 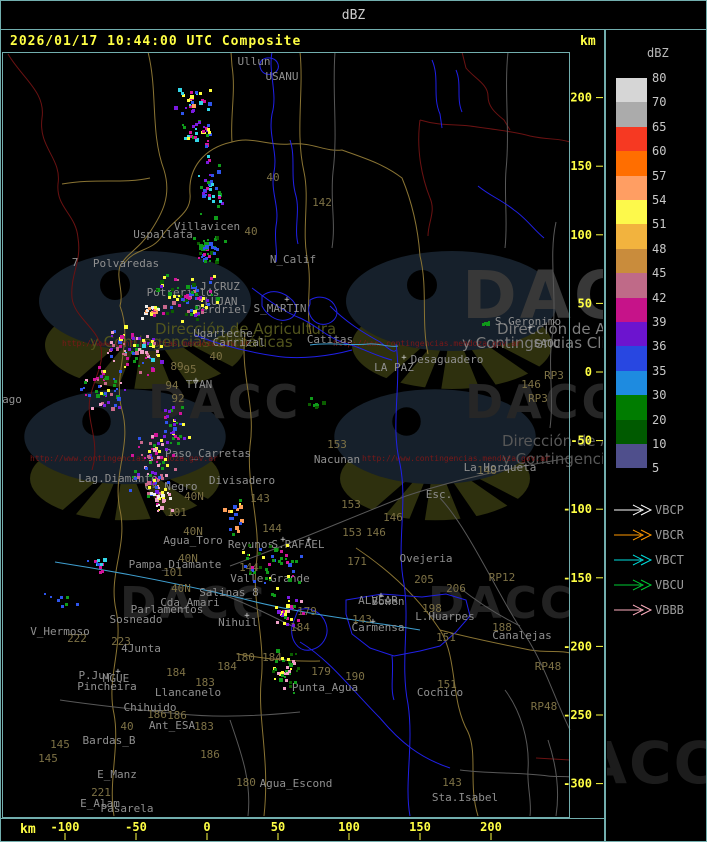 What do you see at coordinates (60, 631) in the screenshot?
I see `place-label: V_Hermoso` at bounding box center [60, 631].